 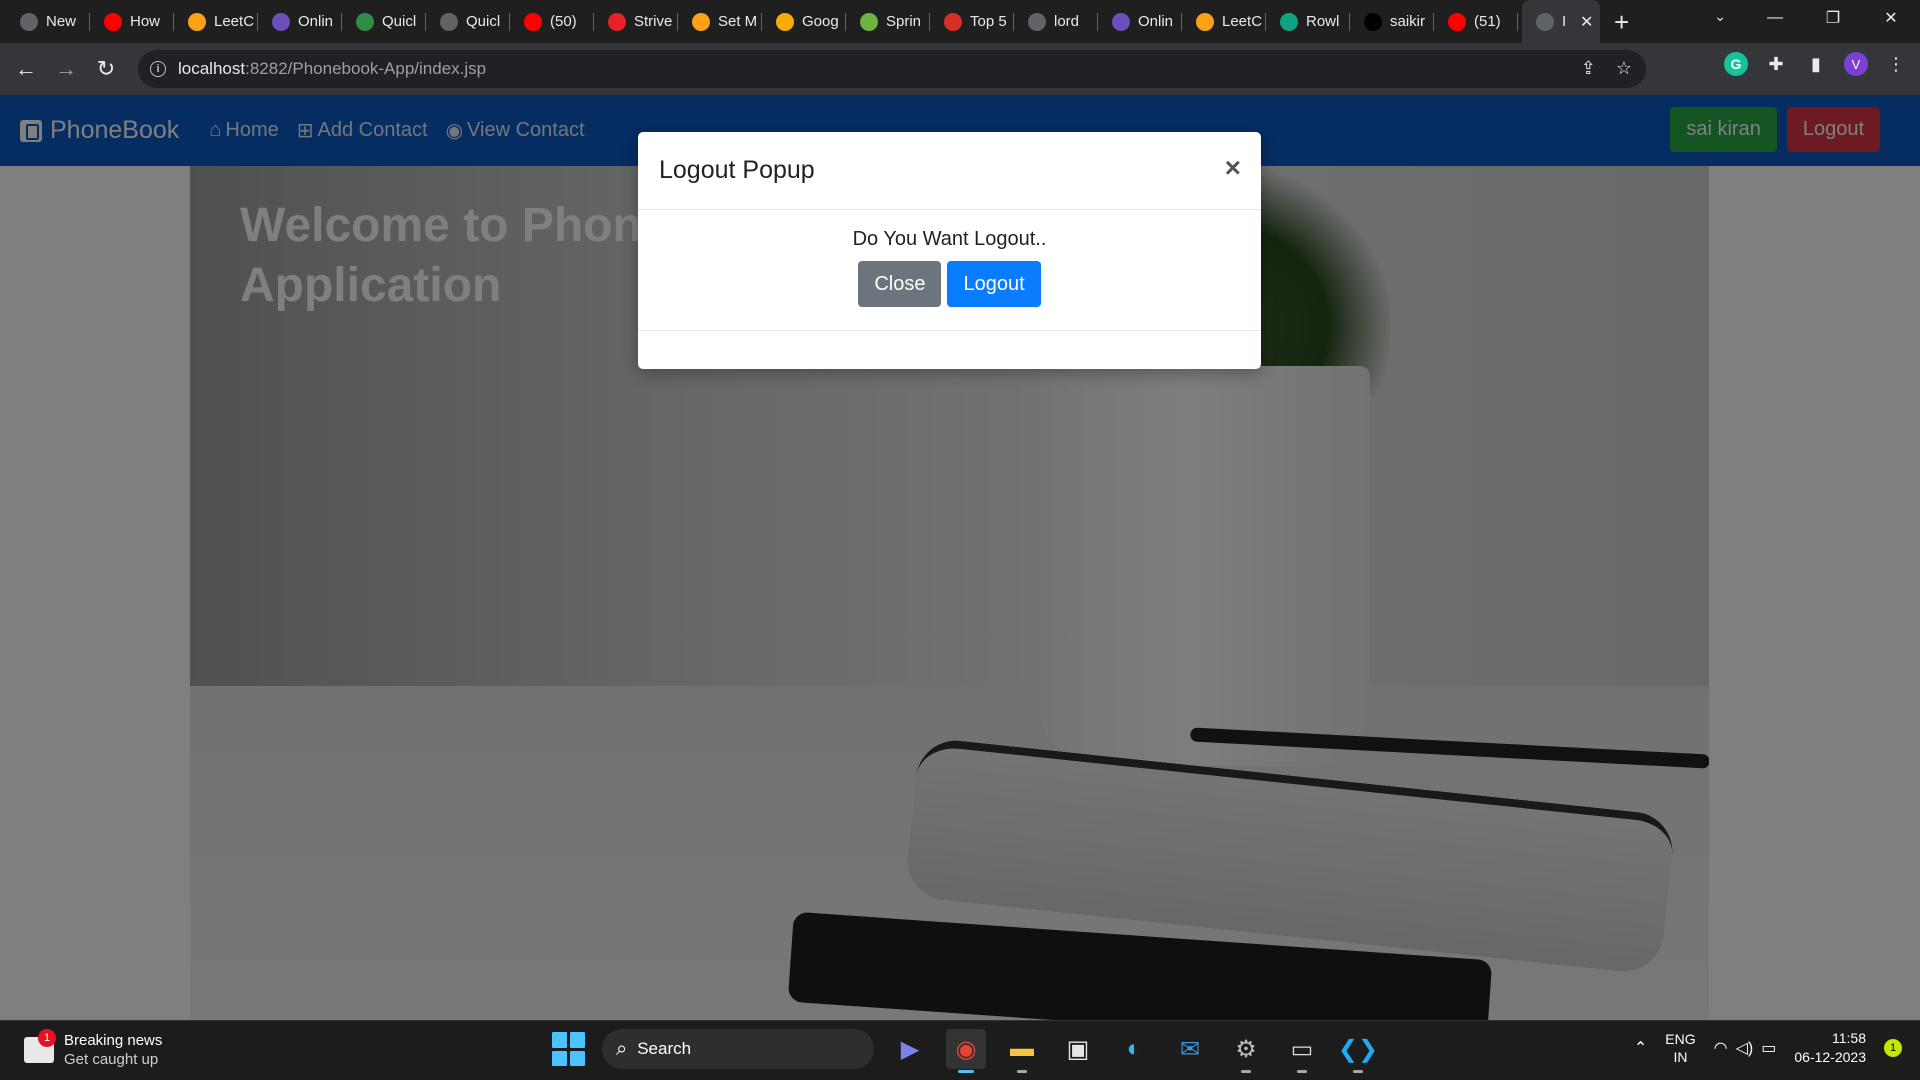 What do you see at coordinates (900, 284) in the screenshot?
I see `close-button: Close` at bounding box center [900, 284].